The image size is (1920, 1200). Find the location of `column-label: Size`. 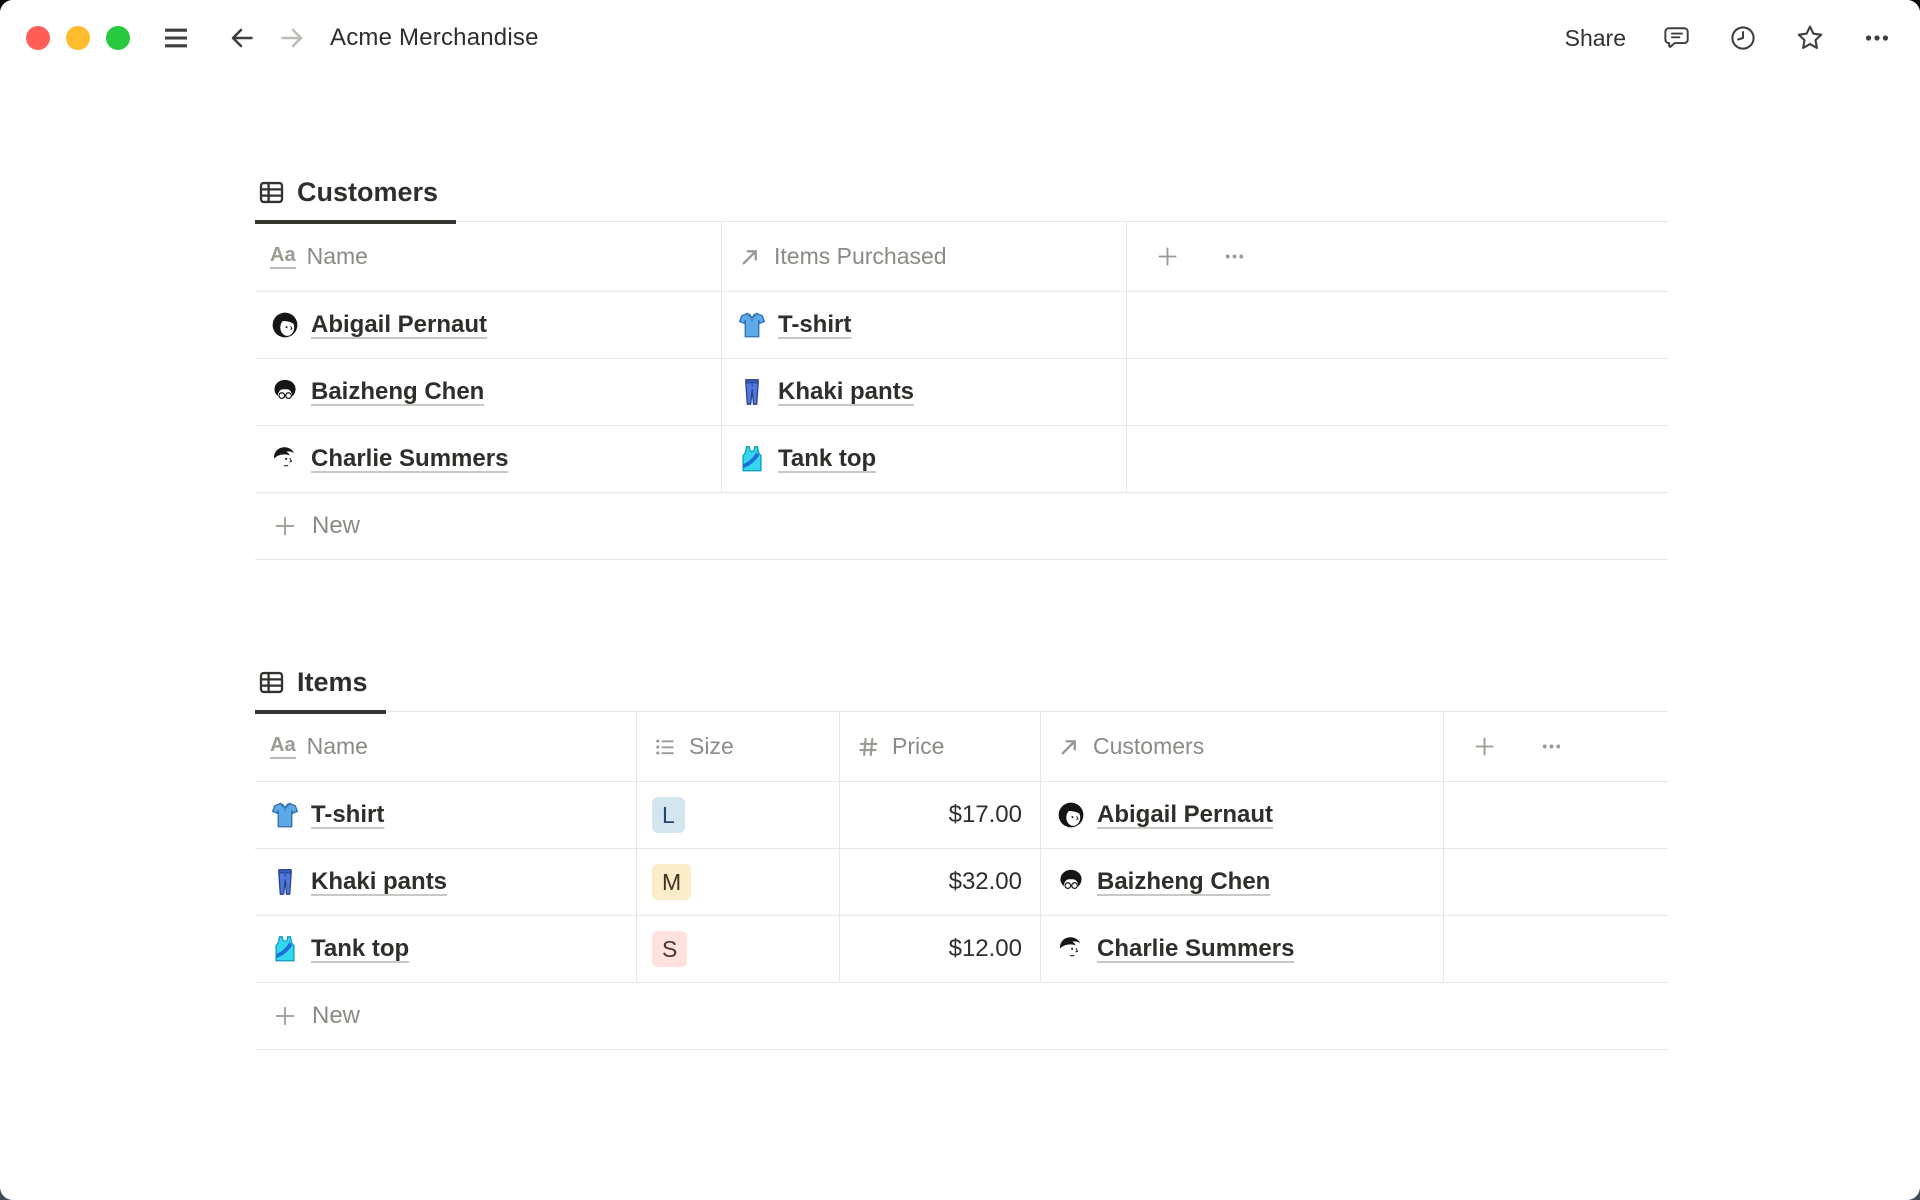

column-label: Size is located at coordinates (711, 746).